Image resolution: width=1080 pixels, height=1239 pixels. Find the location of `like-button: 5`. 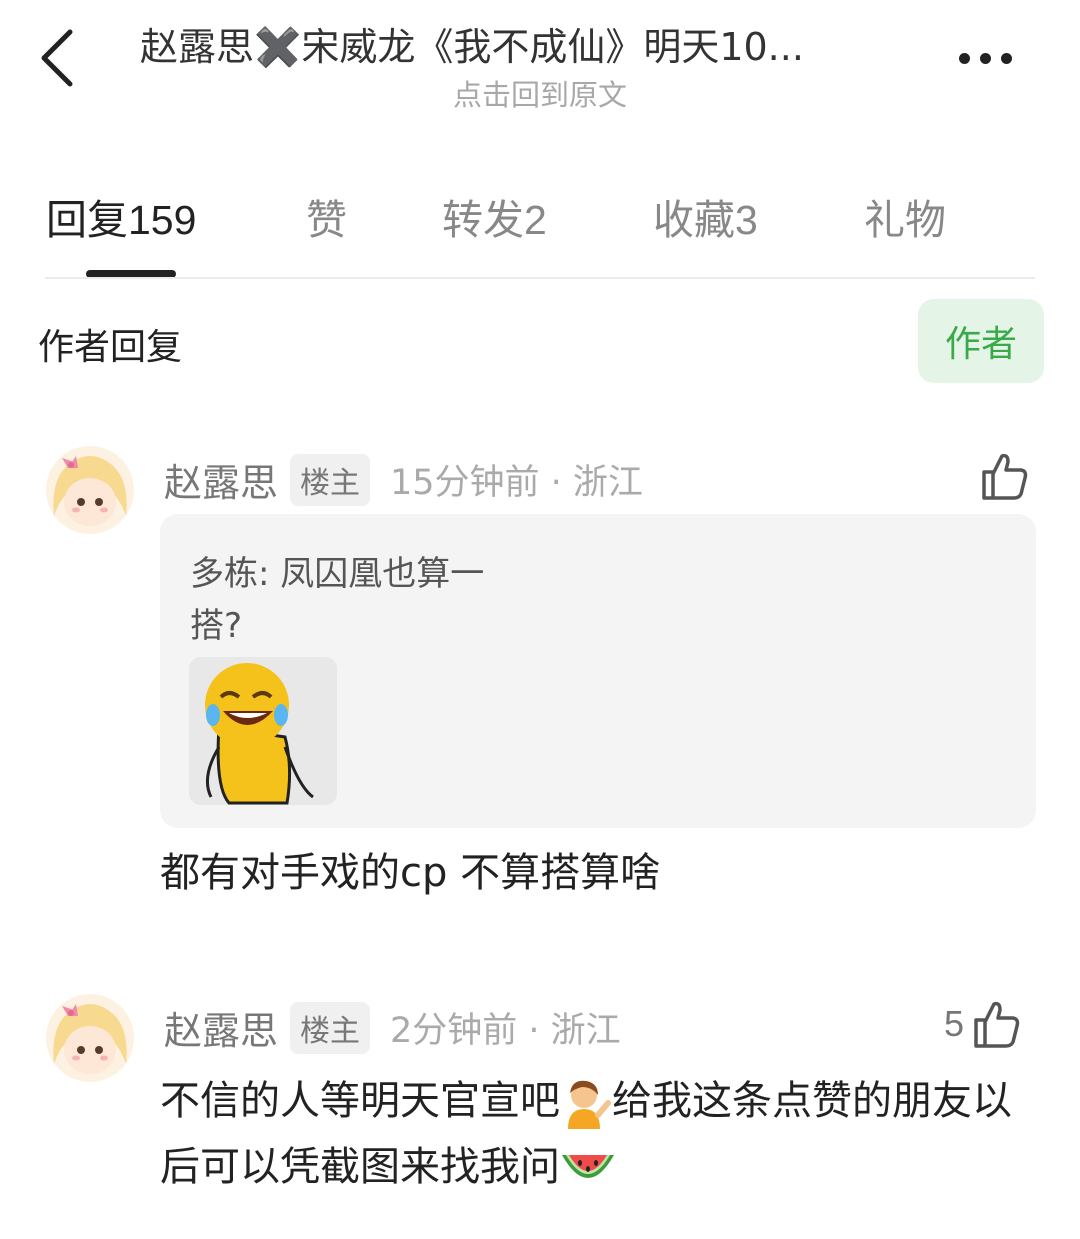

like-button: 5 is located at coordinates (983, 1024).